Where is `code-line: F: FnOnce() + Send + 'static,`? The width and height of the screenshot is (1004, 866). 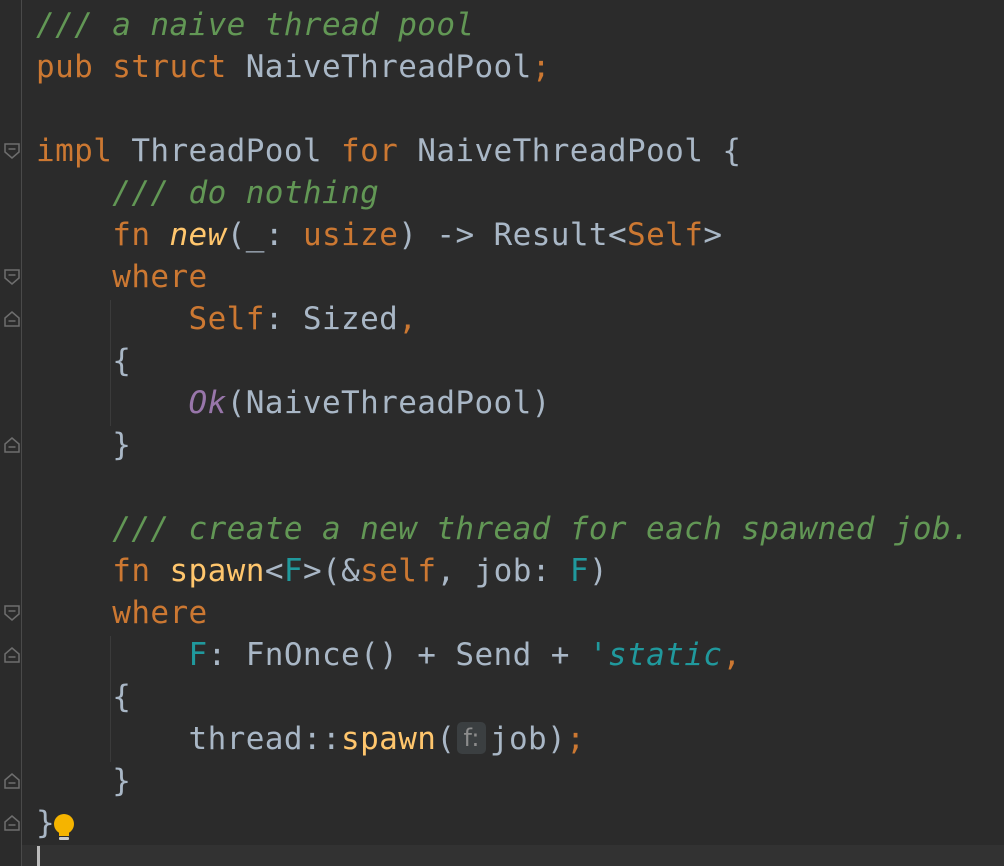
code-line: F: FnOnce() + Send + 'static, is located at coordinates (388, 655).